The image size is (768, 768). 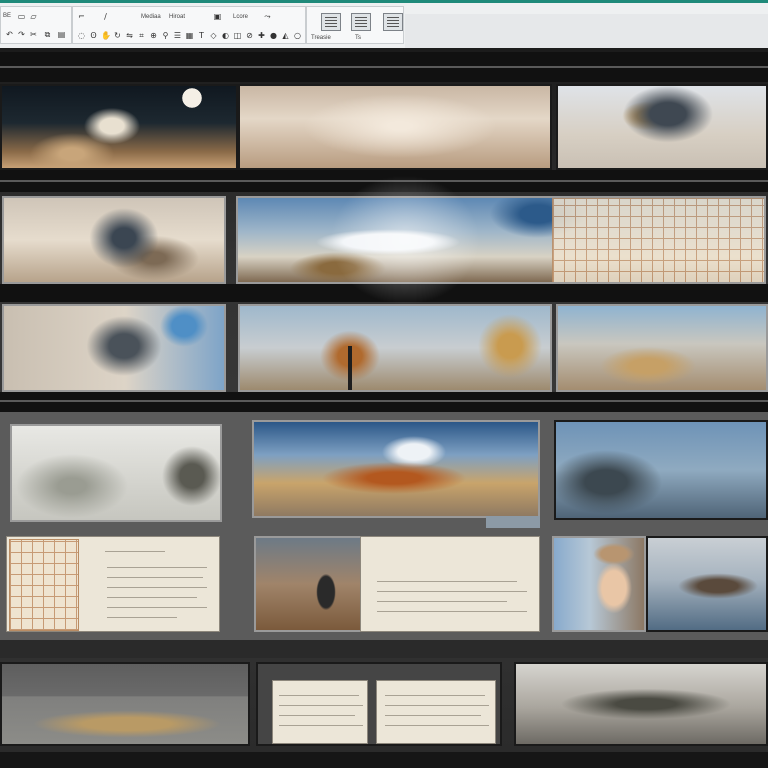 I want to click on cut-icon: ✂, so click(x=33, y=34).